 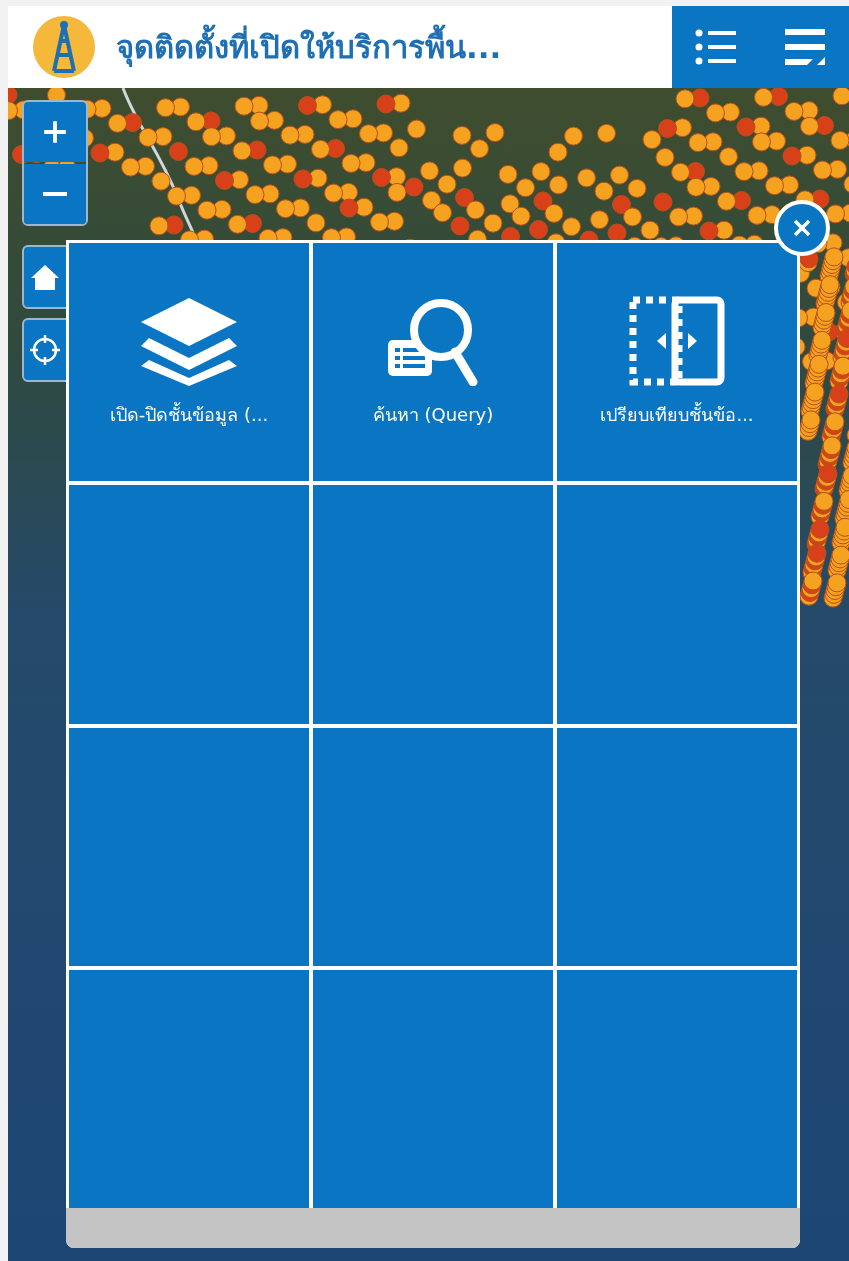 What do you see at coordinates (189, 340) in the screenshot?
I see `layers-icon` at bounding box center [189, 340].